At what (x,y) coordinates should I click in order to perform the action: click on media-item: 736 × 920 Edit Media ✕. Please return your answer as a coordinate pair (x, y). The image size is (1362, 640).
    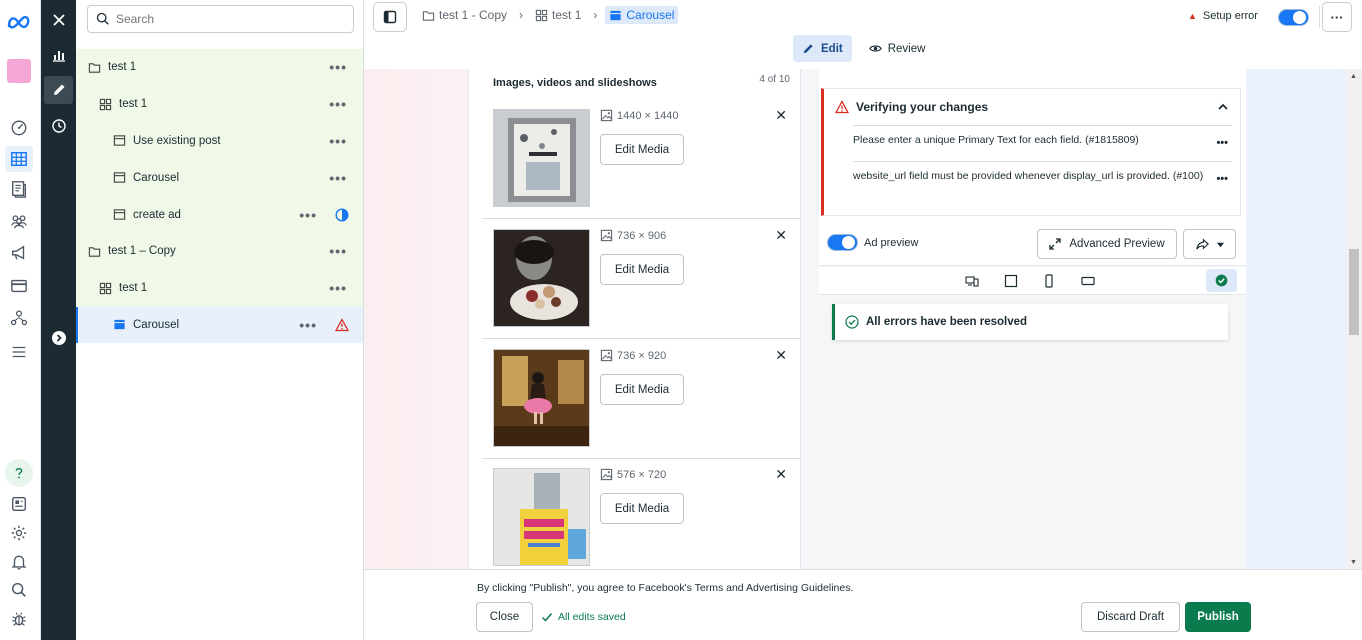
    Looking at the image, I should click on (641, 399).